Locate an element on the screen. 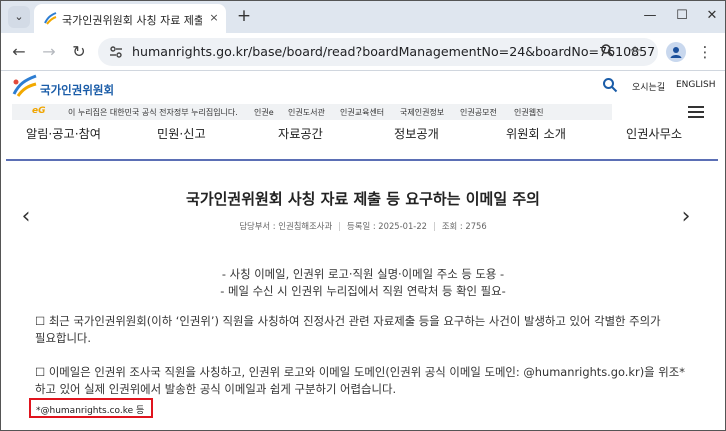  post-title: 국가인권위원회 사칭 자료 제출 등 요구하는 이메일 주의 is located at coordinates (363, 199).